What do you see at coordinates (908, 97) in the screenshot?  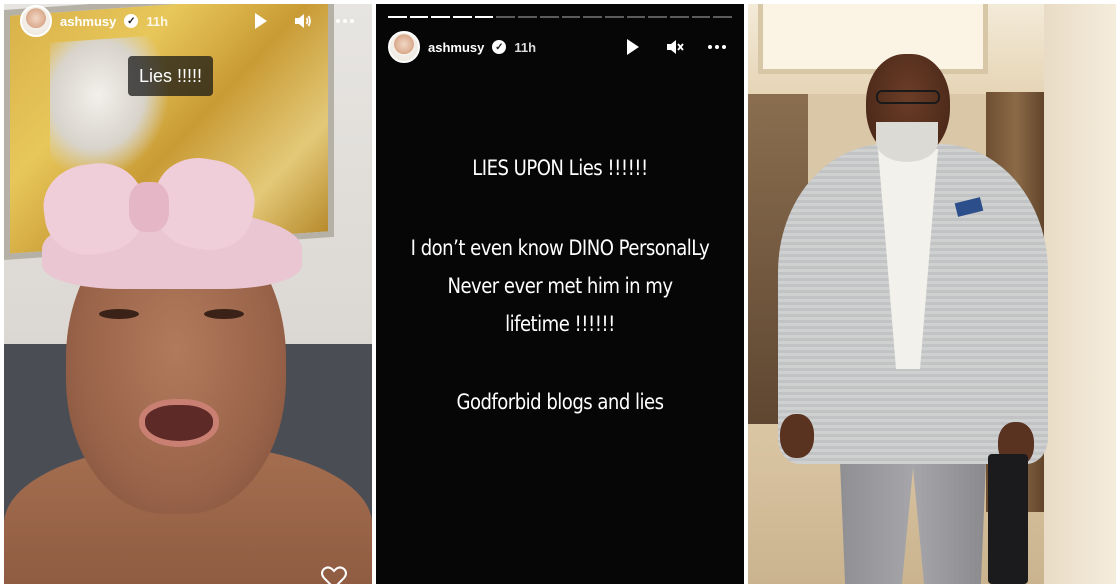 I see `eyeglasses` at bounding box center [908, 97].